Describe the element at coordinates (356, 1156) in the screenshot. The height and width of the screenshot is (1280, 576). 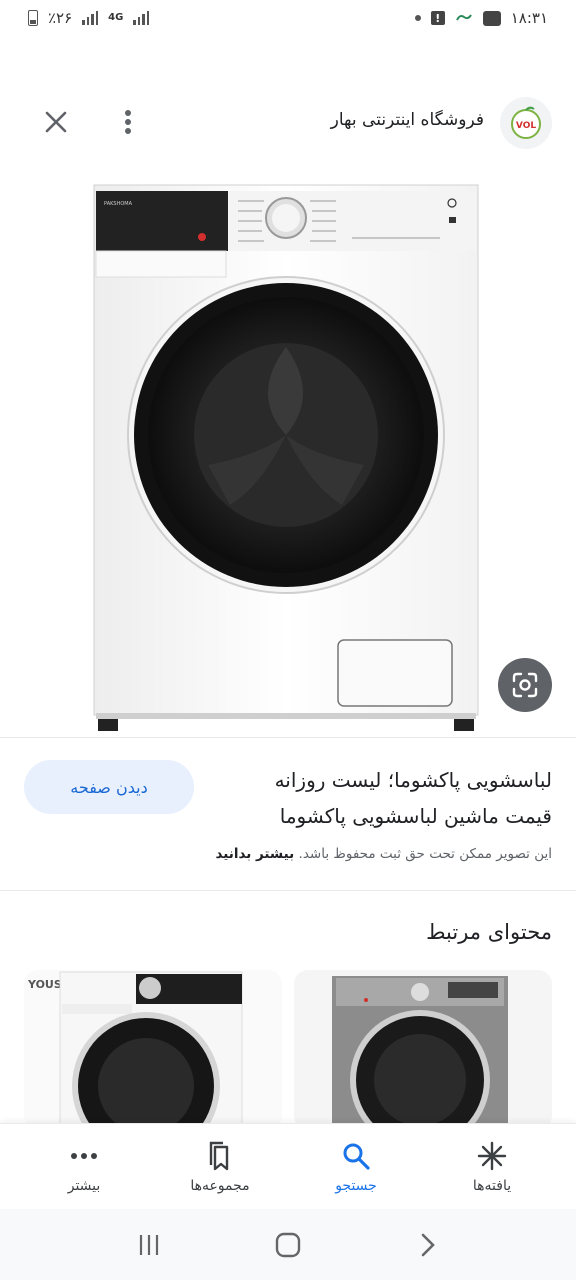
I see `search-icon` at that location.